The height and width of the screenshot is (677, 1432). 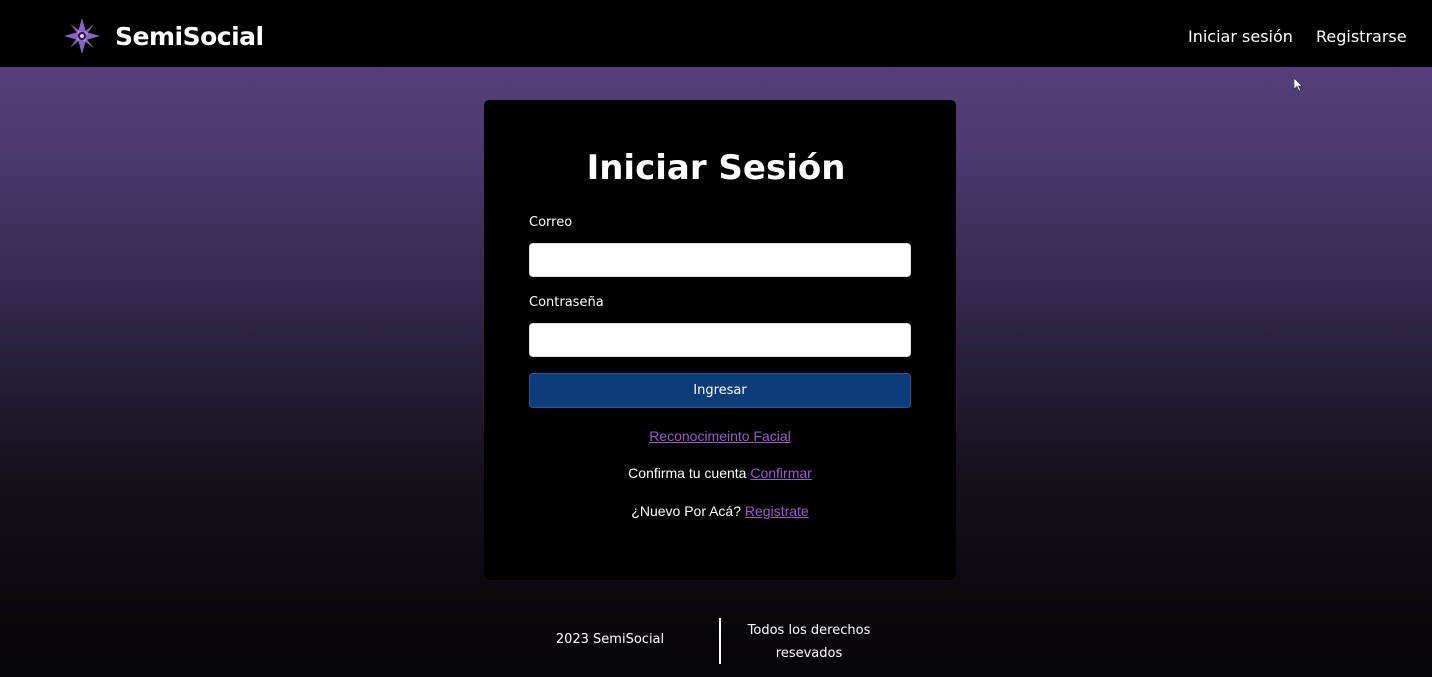 What do you see at coordinates (687, 473) in the screenshot?
I see `confirm-account-text: Confirma tu cuenta` at bounding box center [687, 473].